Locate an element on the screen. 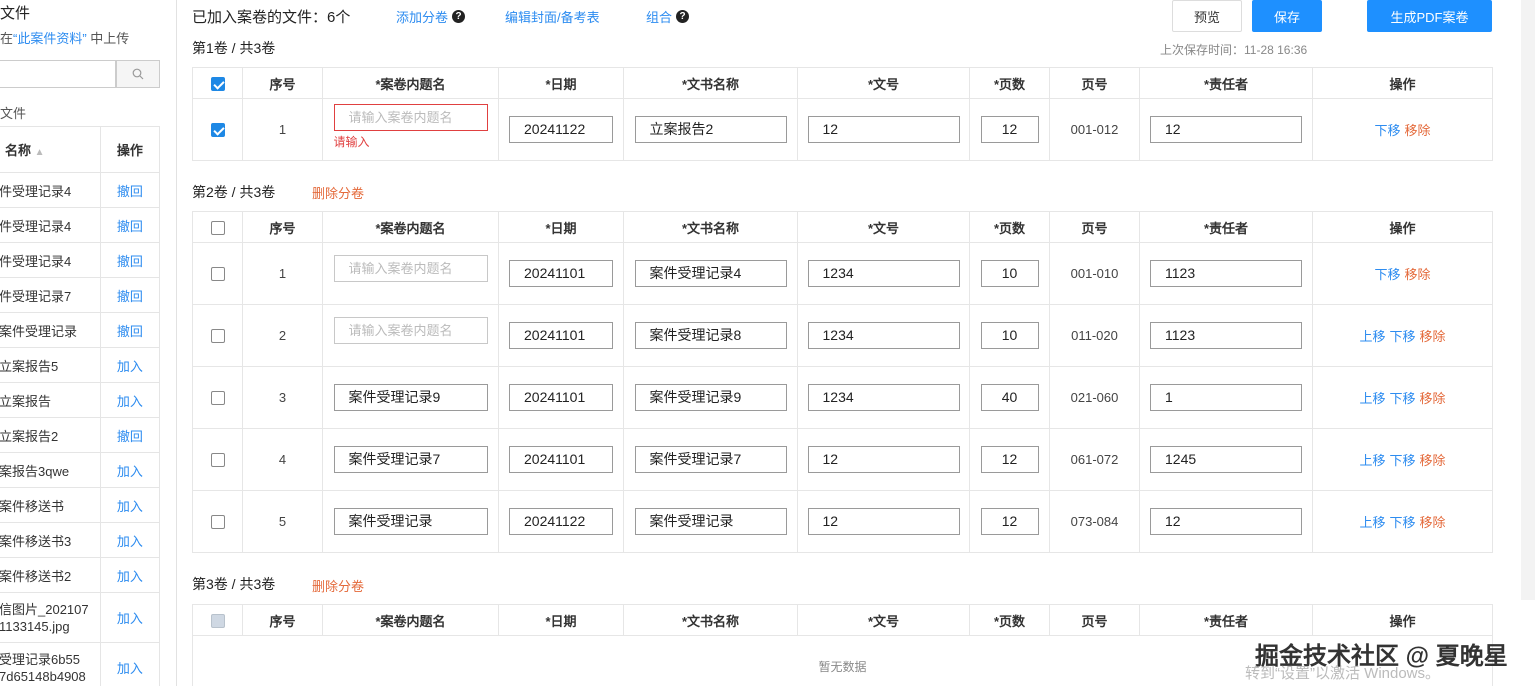 The width and height of the screenshot is (1535, 686). inner-title-input: 案件受理记录9 is located at coordinates (410, 397).